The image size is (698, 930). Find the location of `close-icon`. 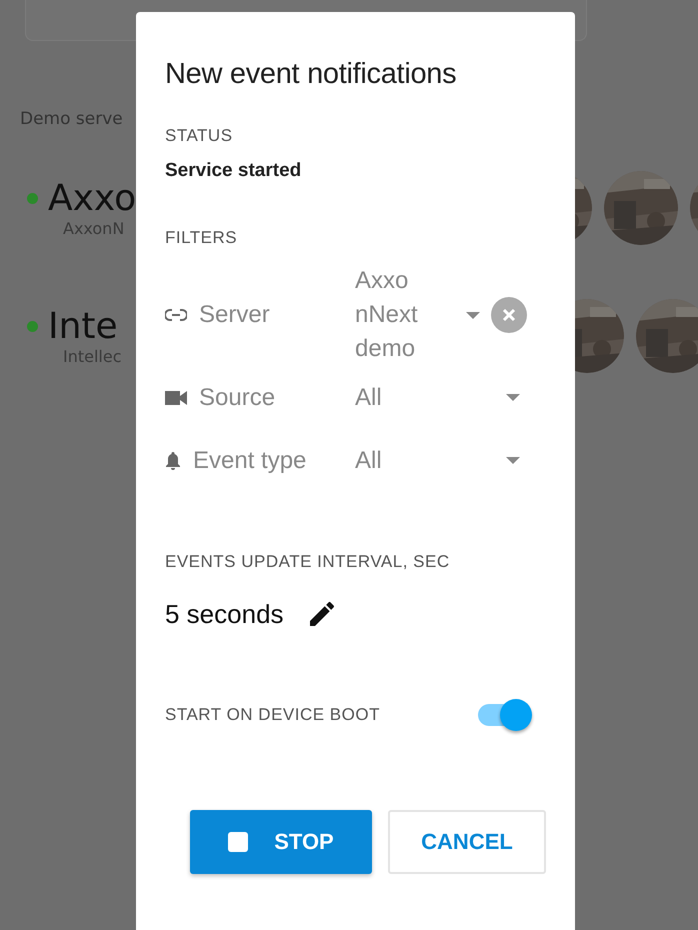

close-icon is located at coordinates (509, 315).